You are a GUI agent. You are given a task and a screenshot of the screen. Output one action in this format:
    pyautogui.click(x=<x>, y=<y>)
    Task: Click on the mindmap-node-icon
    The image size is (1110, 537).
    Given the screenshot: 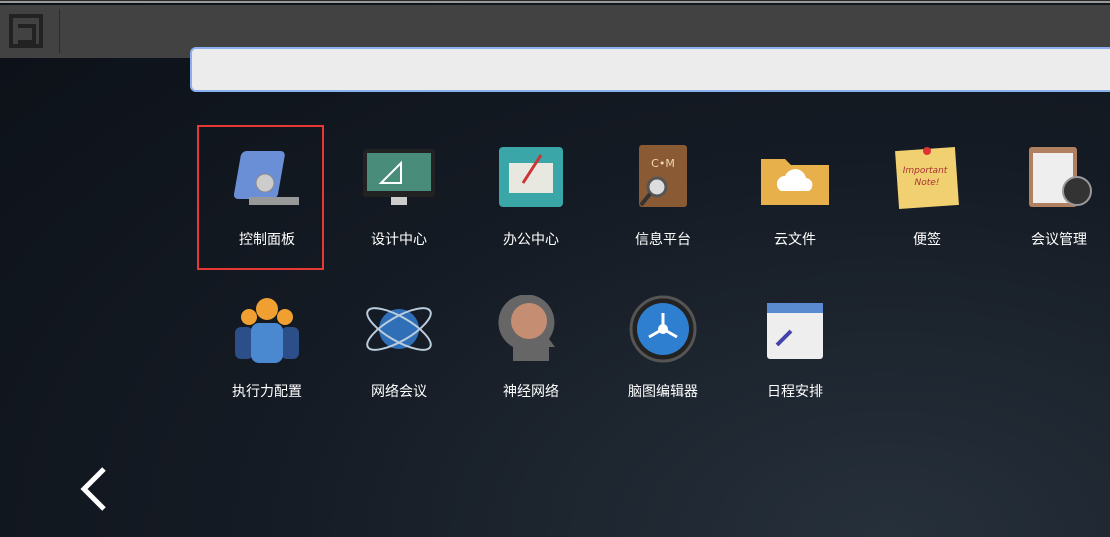 What is the action you would take?
    pyautogui.click(x=663, y=329)
    